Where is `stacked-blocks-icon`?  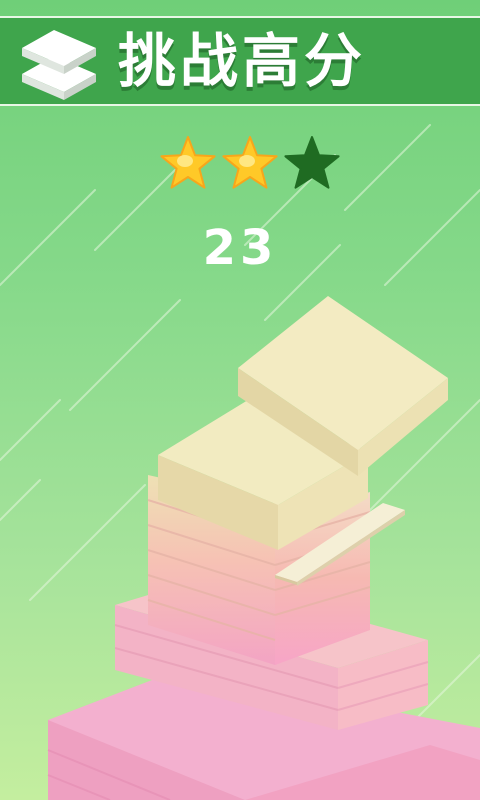 stacked-blocks-icon is located at coordinates (59, 65).